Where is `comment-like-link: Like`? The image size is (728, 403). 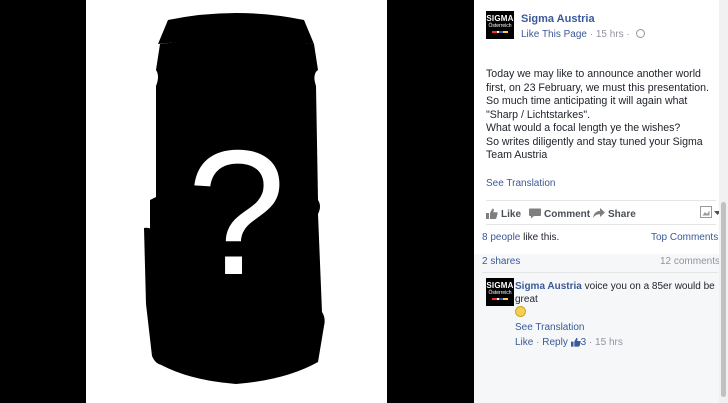
comment-like-link: Like is located at coordinates (524, 342).